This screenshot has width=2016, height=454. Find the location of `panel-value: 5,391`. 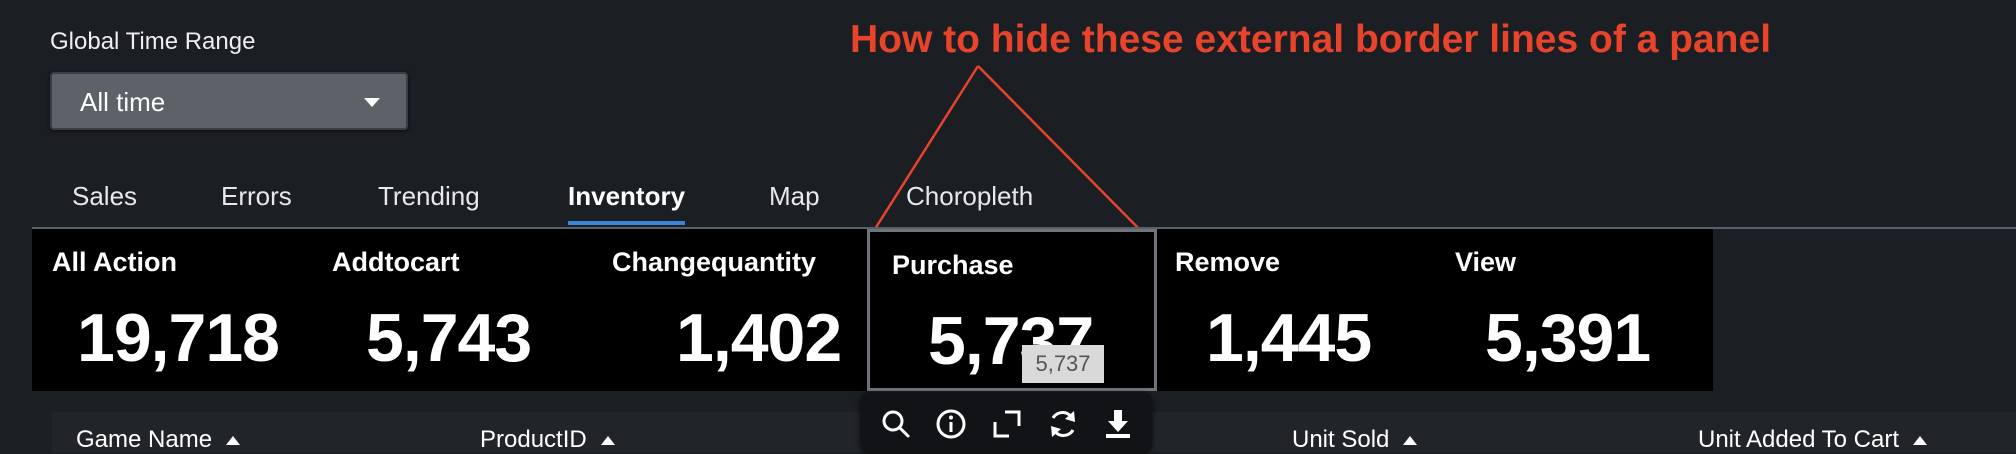

panel-value: 5,391 is located at coordinates (1568, 338).